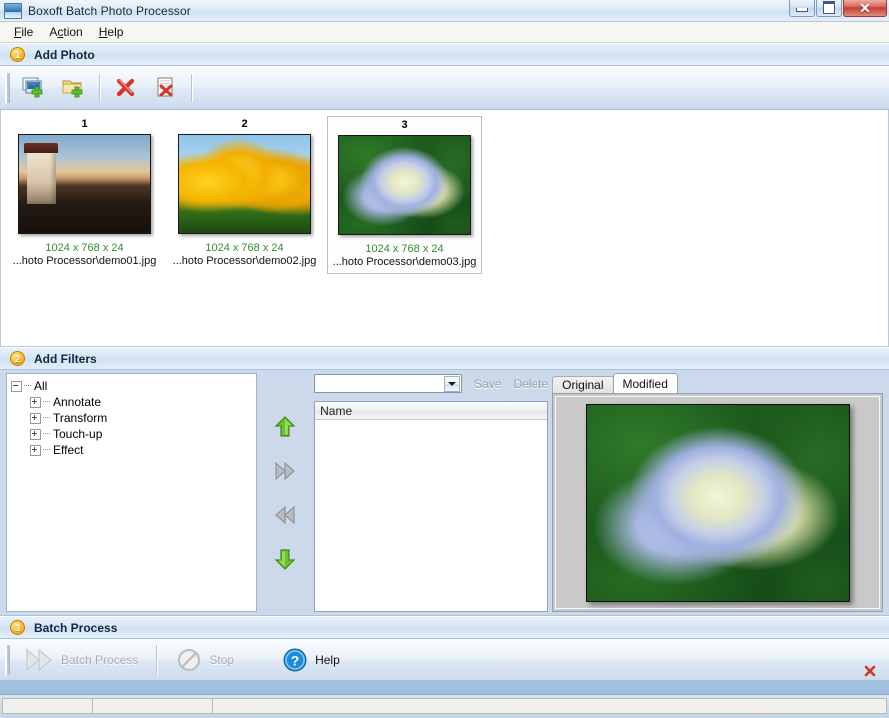 This screenshot has width=889, height=718. Describe the element at coordinates (84, 124) in the screenshot. I see `thumbnail-number: 1` at that location.